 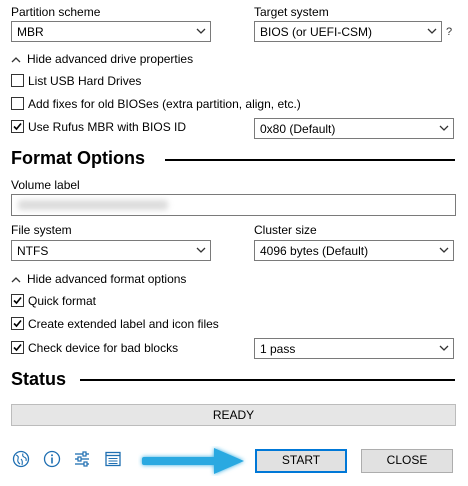 I want to click on extended-label-checkbox, so click(x=17, y=323).